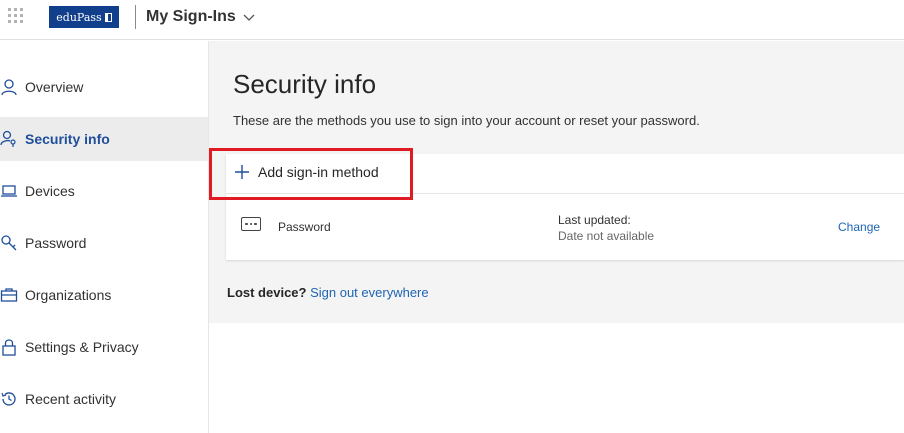  What do you see at coordinates (311, 174) in the screenshot?
I see `highlight-annotation` at bounding box center [311, 174].